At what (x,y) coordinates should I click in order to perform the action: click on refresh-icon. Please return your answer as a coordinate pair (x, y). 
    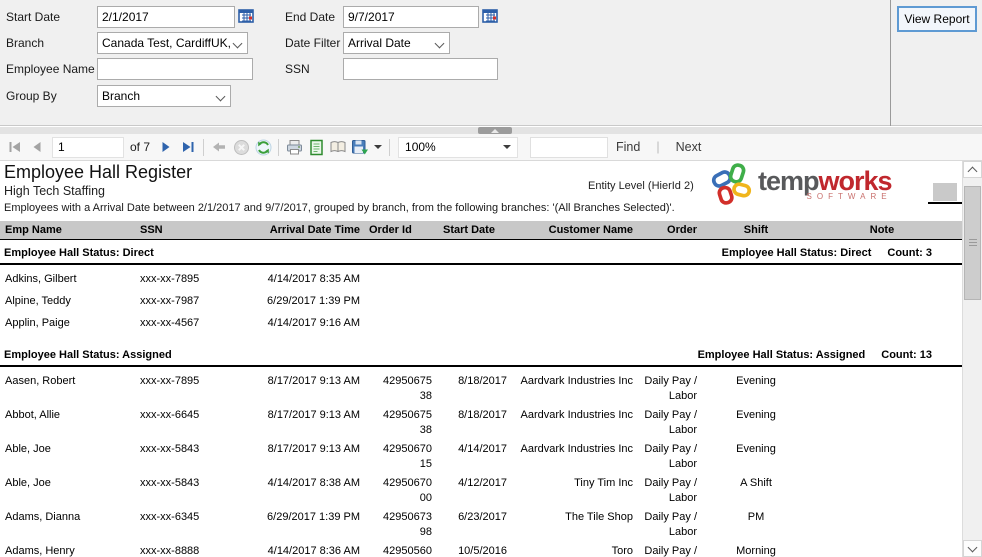
    Looking at the image, I should click on (263, 147).